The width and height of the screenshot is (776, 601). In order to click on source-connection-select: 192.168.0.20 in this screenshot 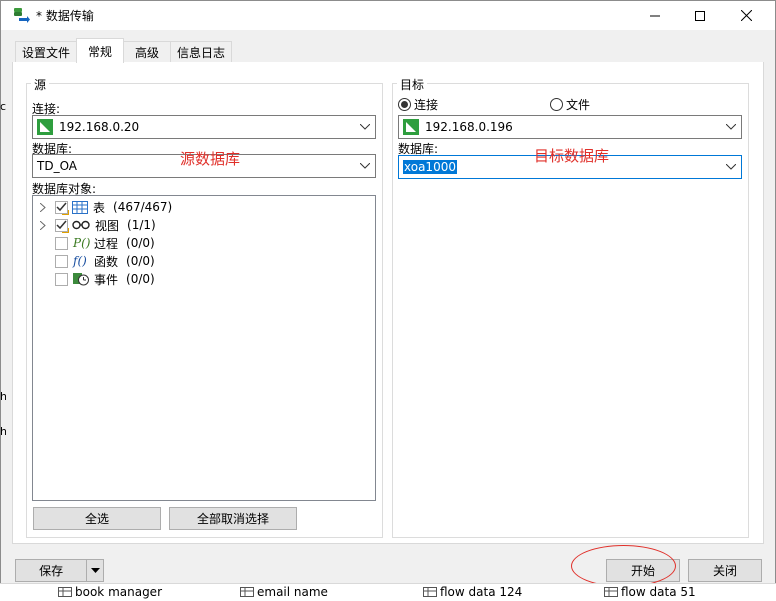, I will do `click(204, 127)`.